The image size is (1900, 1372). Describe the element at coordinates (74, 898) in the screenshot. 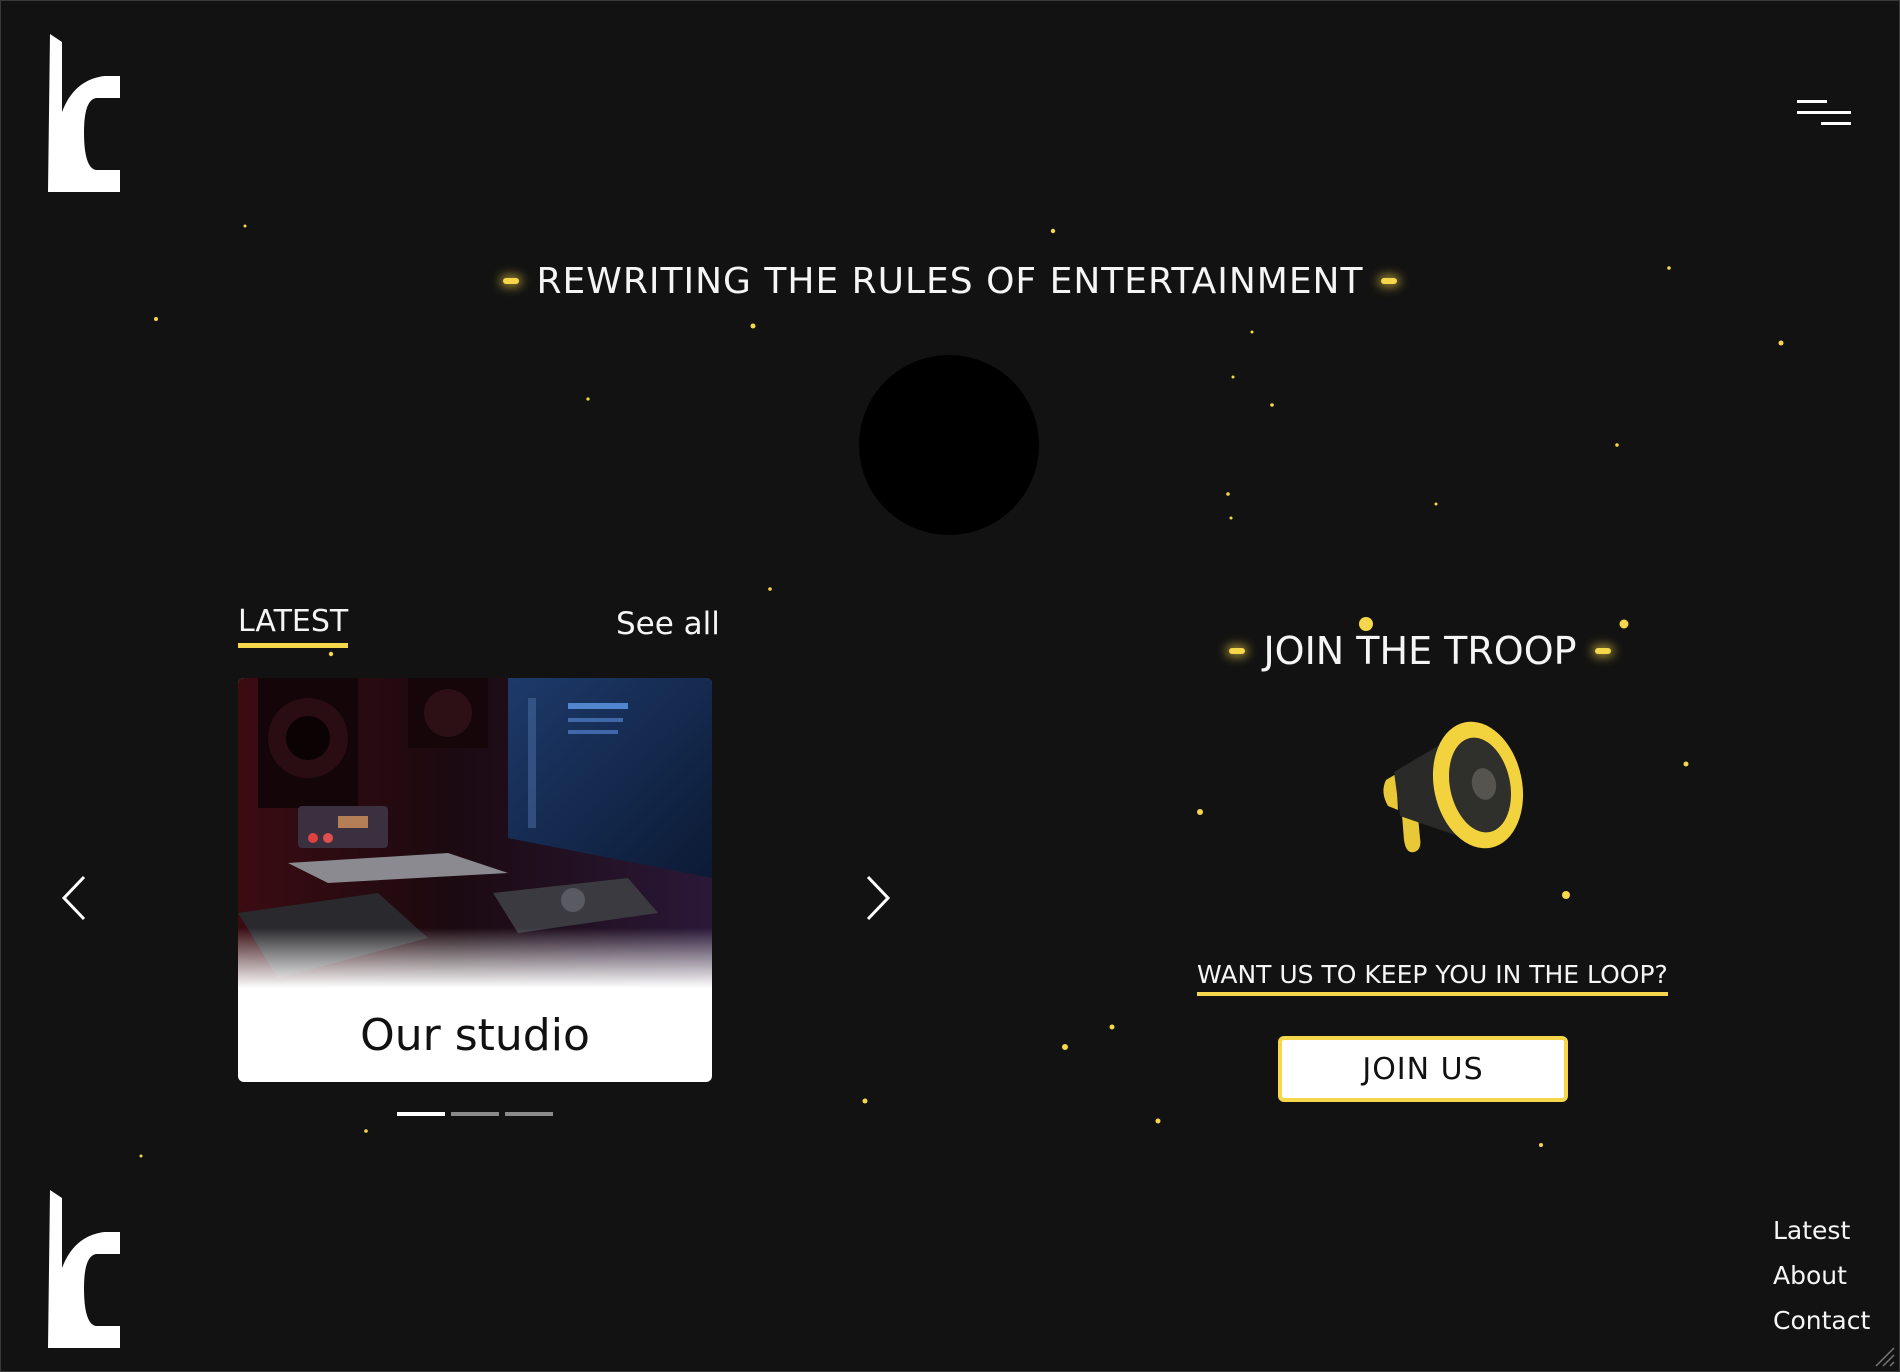

I see `chevron-left-icon` at that location.